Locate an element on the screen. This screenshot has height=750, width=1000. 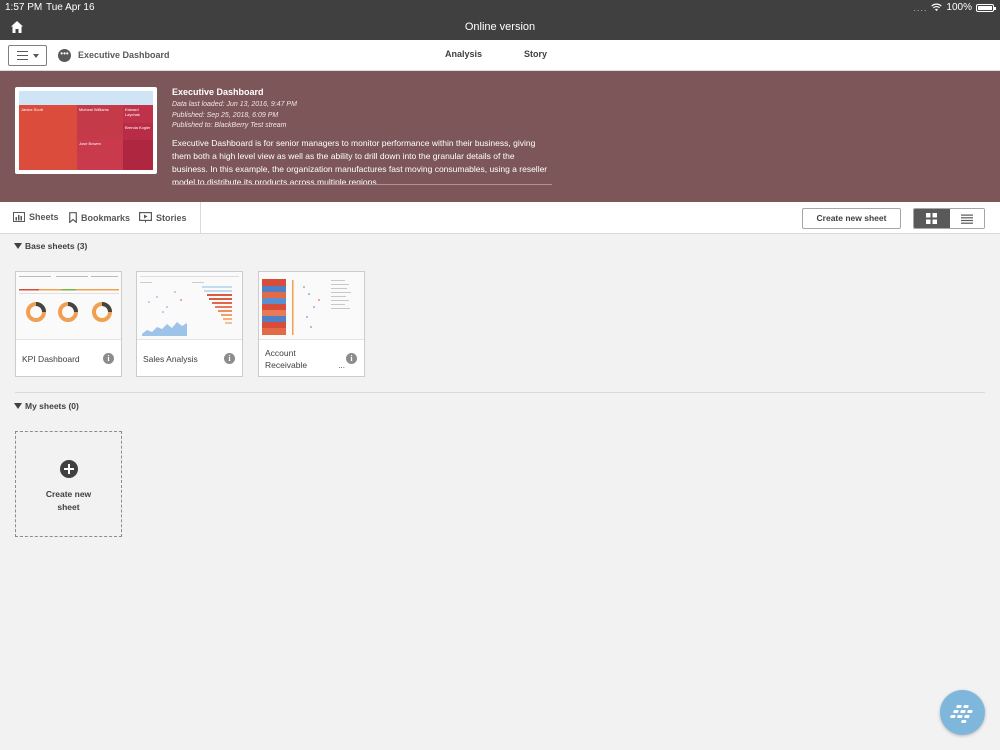
global-menu-button is located at coordinates (27, 55).